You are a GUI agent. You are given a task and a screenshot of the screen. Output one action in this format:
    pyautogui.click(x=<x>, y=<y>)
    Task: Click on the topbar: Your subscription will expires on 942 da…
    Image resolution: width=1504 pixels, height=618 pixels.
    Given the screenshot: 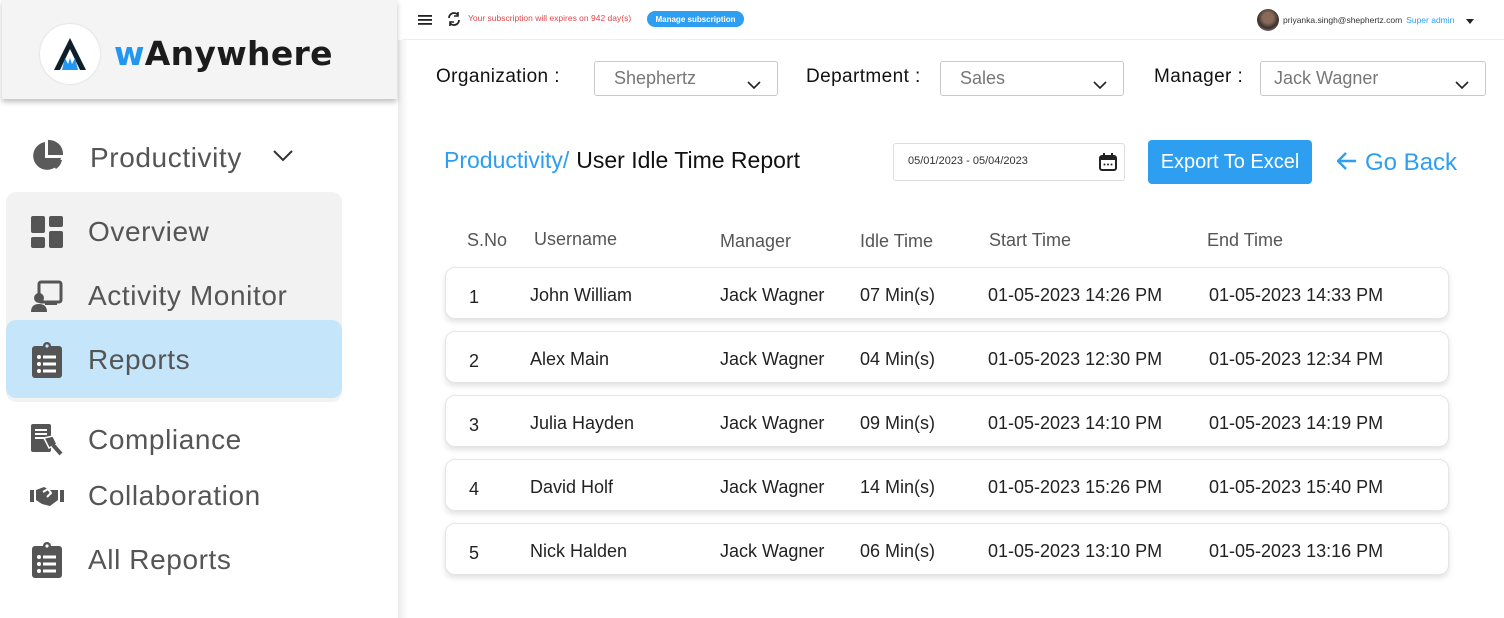 What is the action you would take?
    pyautogui.click(x=953, y=20)
    